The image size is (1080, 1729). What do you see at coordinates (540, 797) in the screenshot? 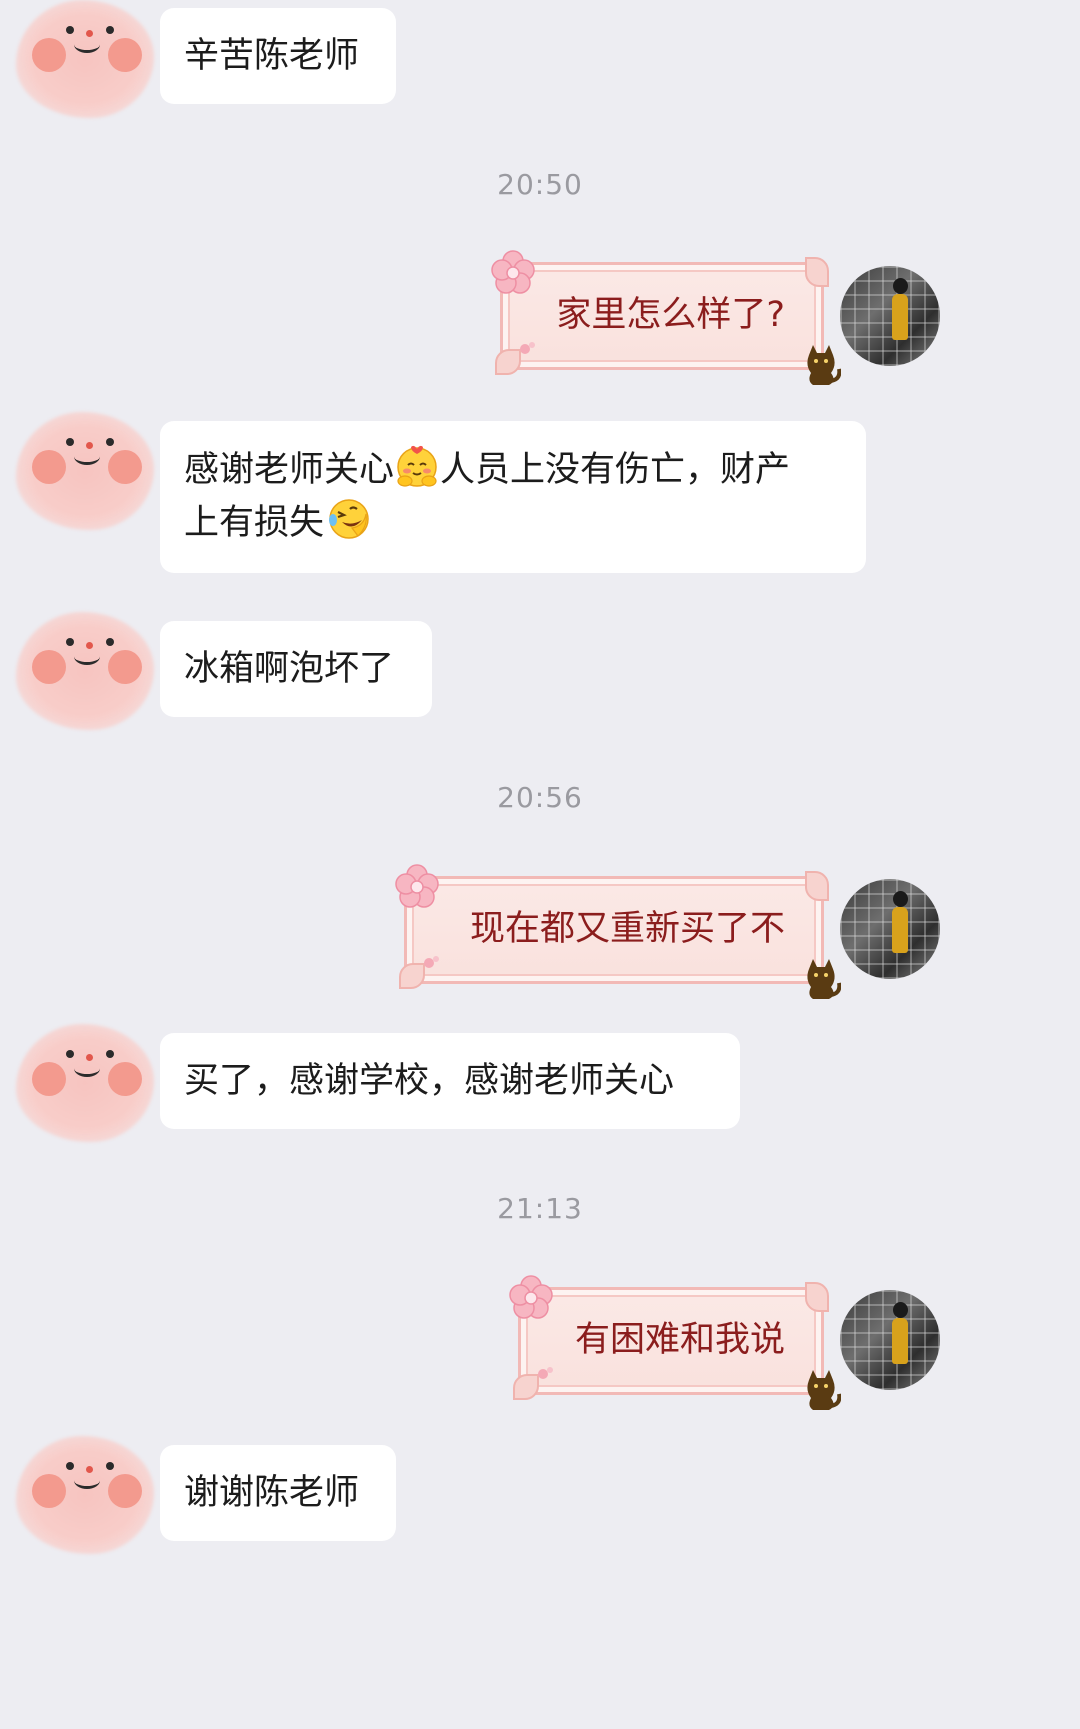
I see `timestamp: 20:56` at bounding box center [540, 797].